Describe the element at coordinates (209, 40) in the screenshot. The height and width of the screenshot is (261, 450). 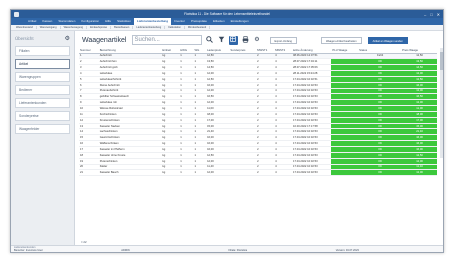
I see `search-icon` at that location.